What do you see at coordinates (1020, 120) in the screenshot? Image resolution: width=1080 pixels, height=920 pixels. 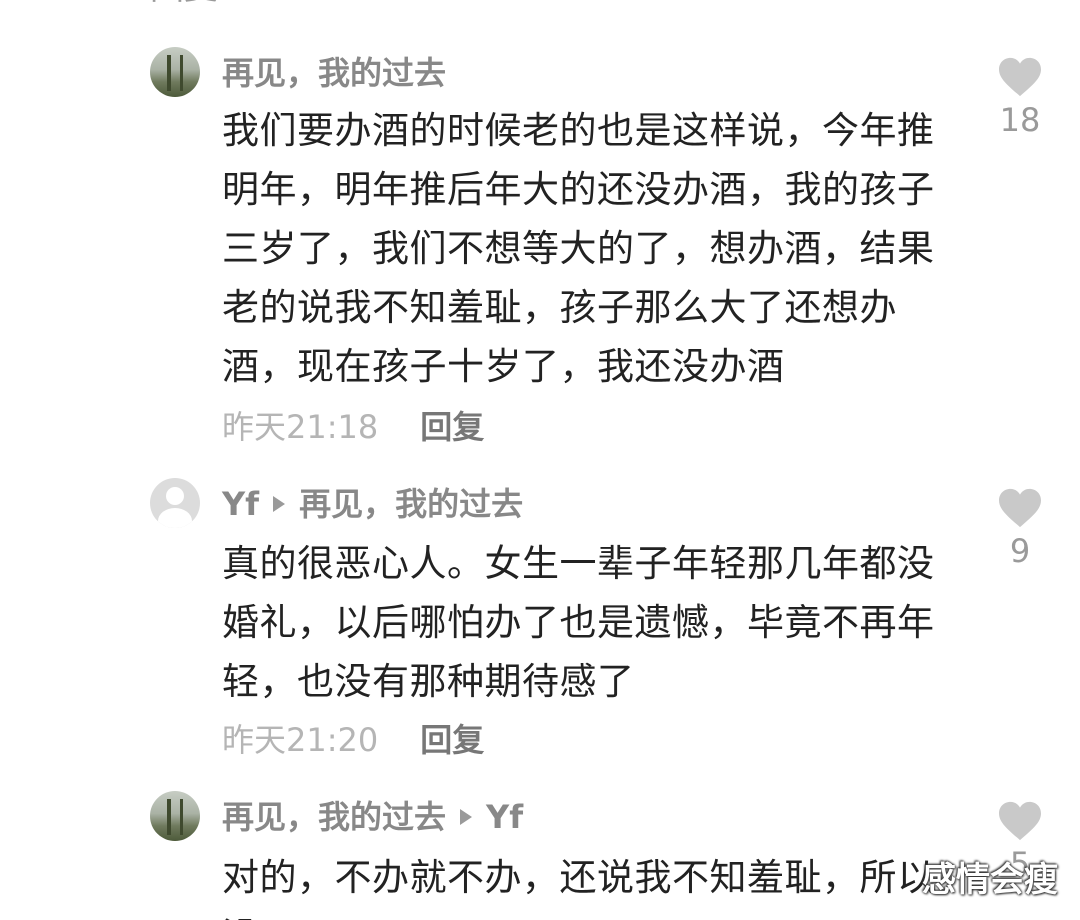 I see `like-count: 18` at bounding box center [1020, 120].